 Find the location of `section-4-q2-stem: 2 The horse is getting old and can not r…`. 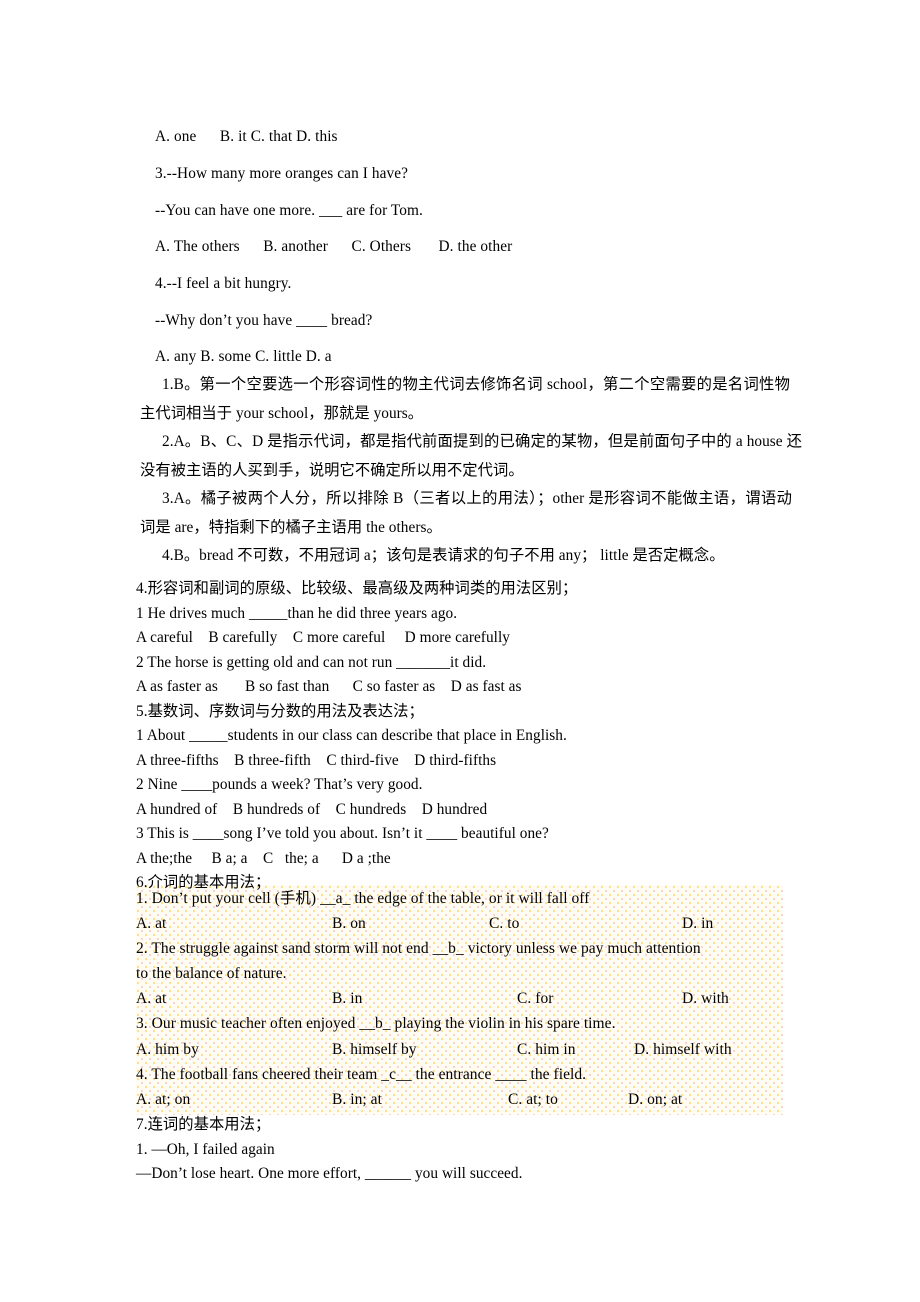

section-4-q2-stem: 2 The horse is getting old and can not r… is located at coordinates (311, 662).